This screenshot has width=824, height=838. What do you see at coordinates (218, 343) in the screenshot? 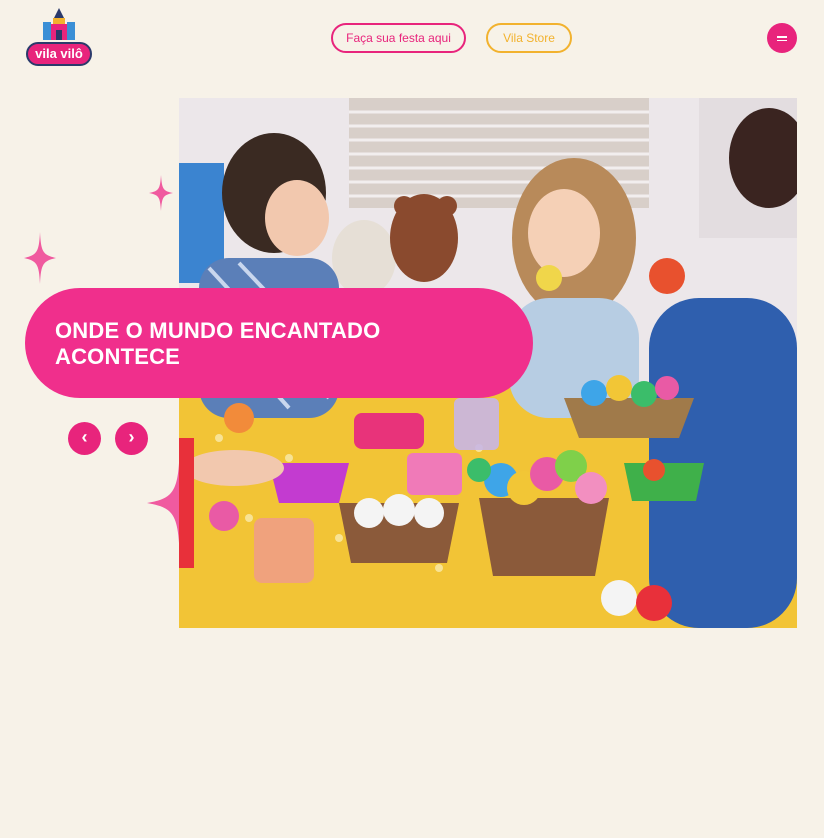
I see `hero-title: ONDE O MUNDO ENCANTADO ACONTECE` at bounding box center [218, 343].